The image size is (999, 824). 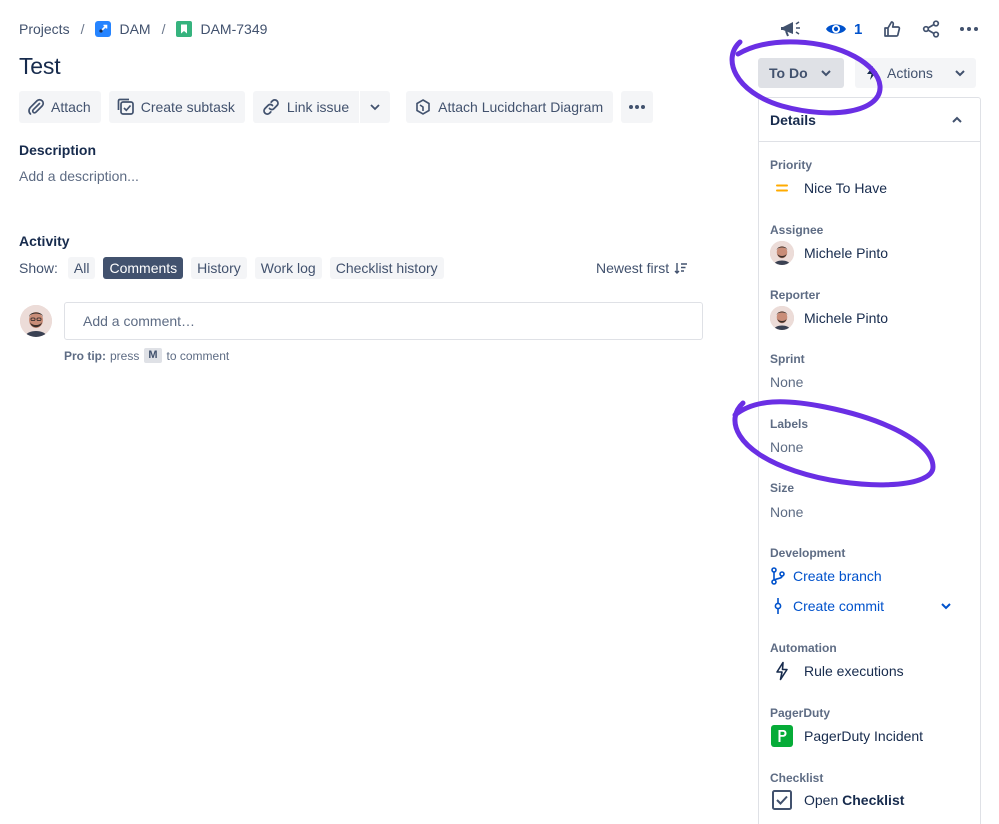 I want to click on development-label: Development, so click(x=808, y=553).